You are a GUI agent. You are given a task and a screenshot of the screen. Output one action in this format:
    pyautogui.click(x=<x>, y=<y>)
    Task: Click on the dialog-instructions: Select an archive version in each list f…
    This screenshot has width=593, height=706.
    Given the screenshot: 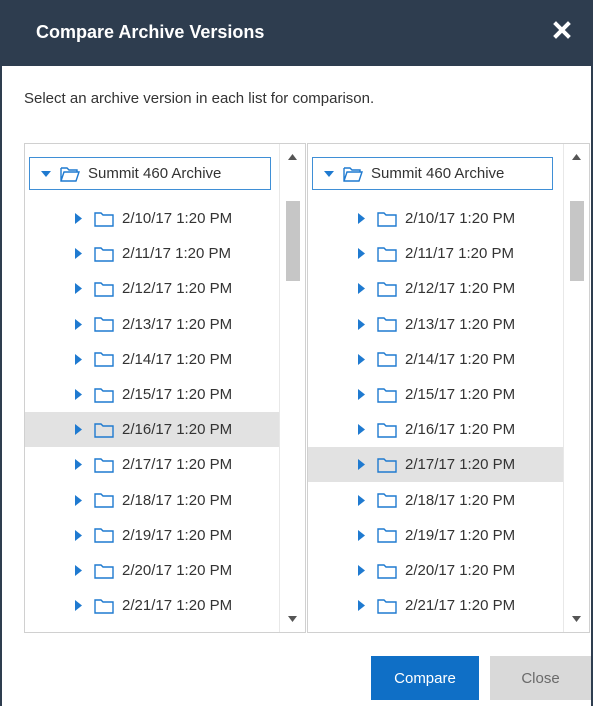 What is the action you would take?
    pyautogui.click(x=199, y=98)
    